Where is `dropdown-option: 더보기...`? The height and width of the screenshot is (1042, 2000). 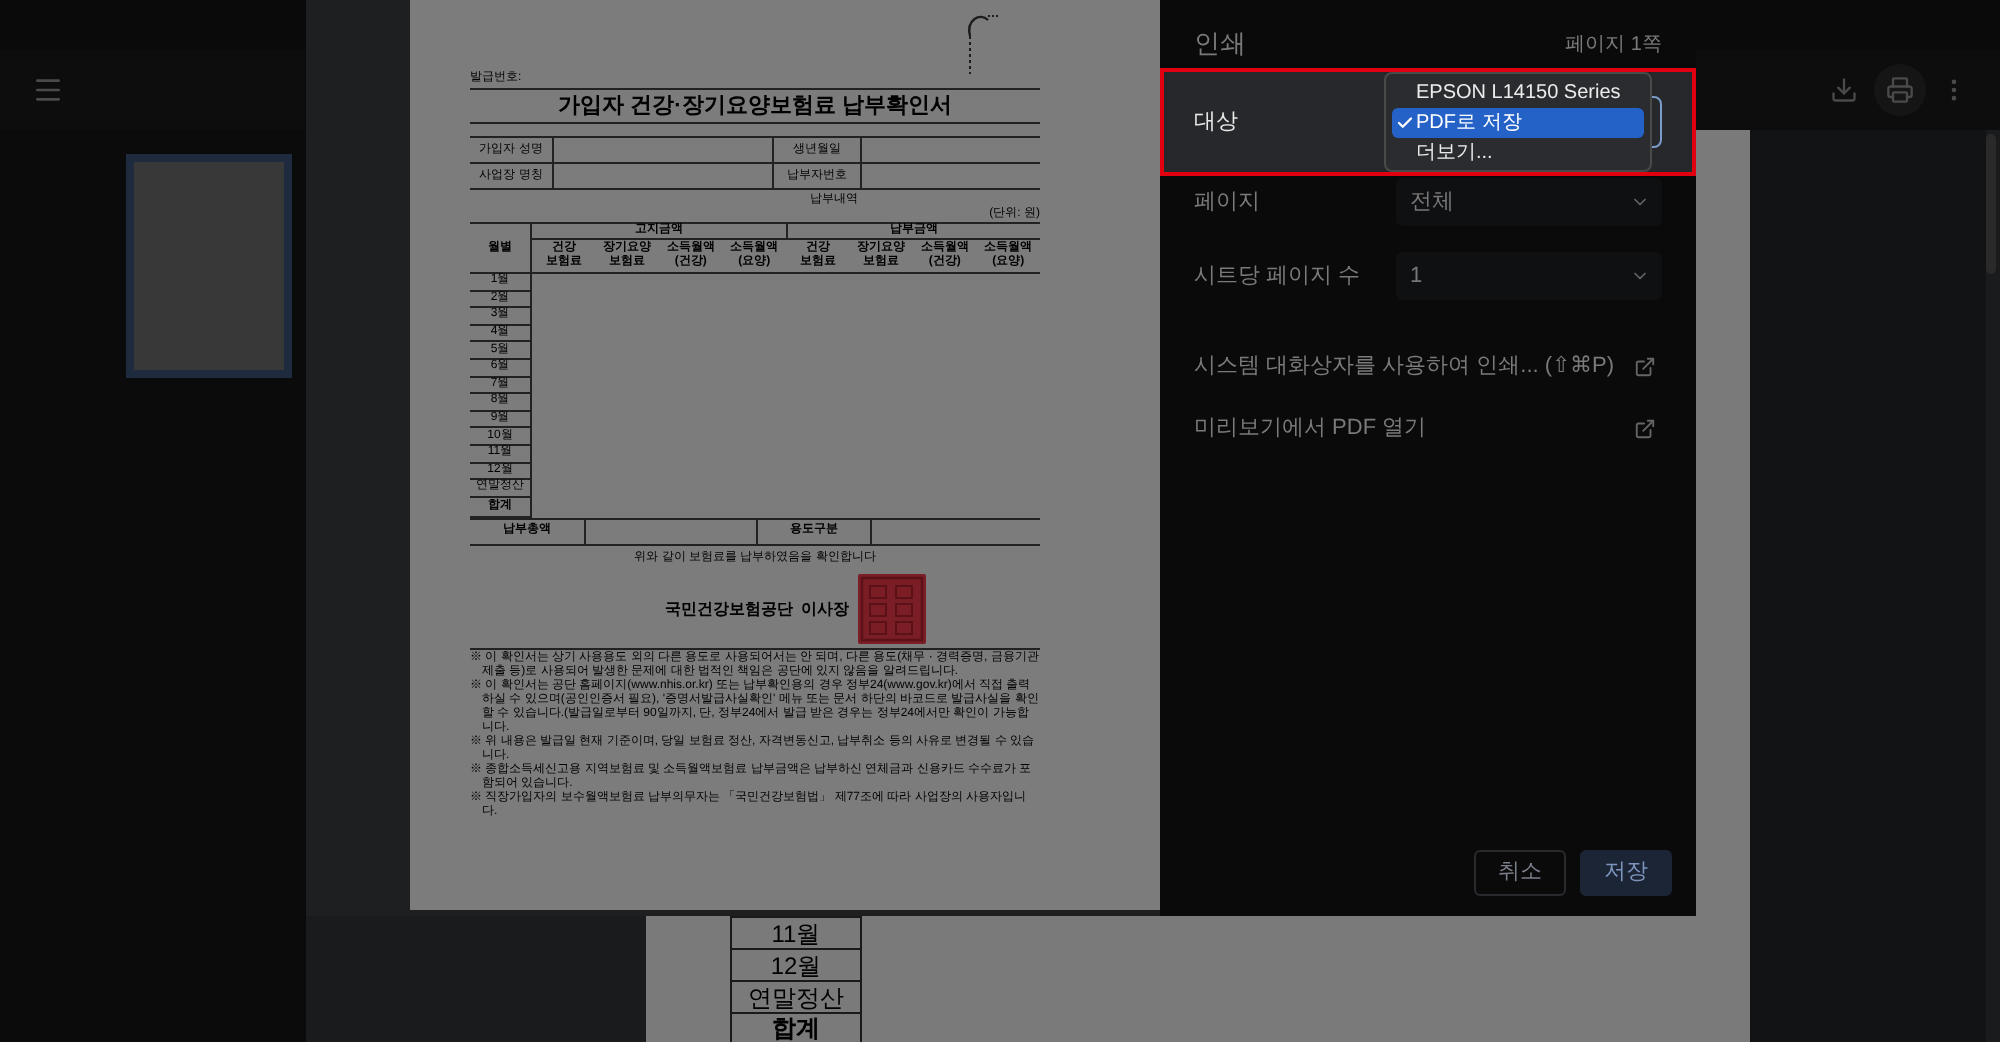
dropdown-option: 더보기... is located at coordinates (1518, 152).